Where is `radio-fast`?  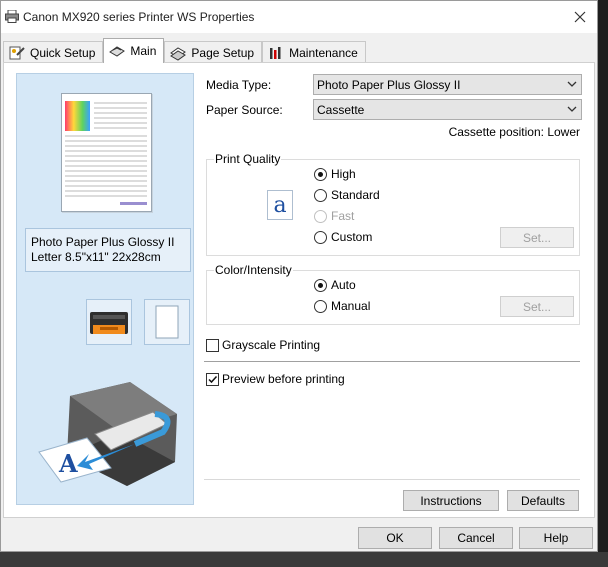 radio-fast is located at coordinates (320, 216).